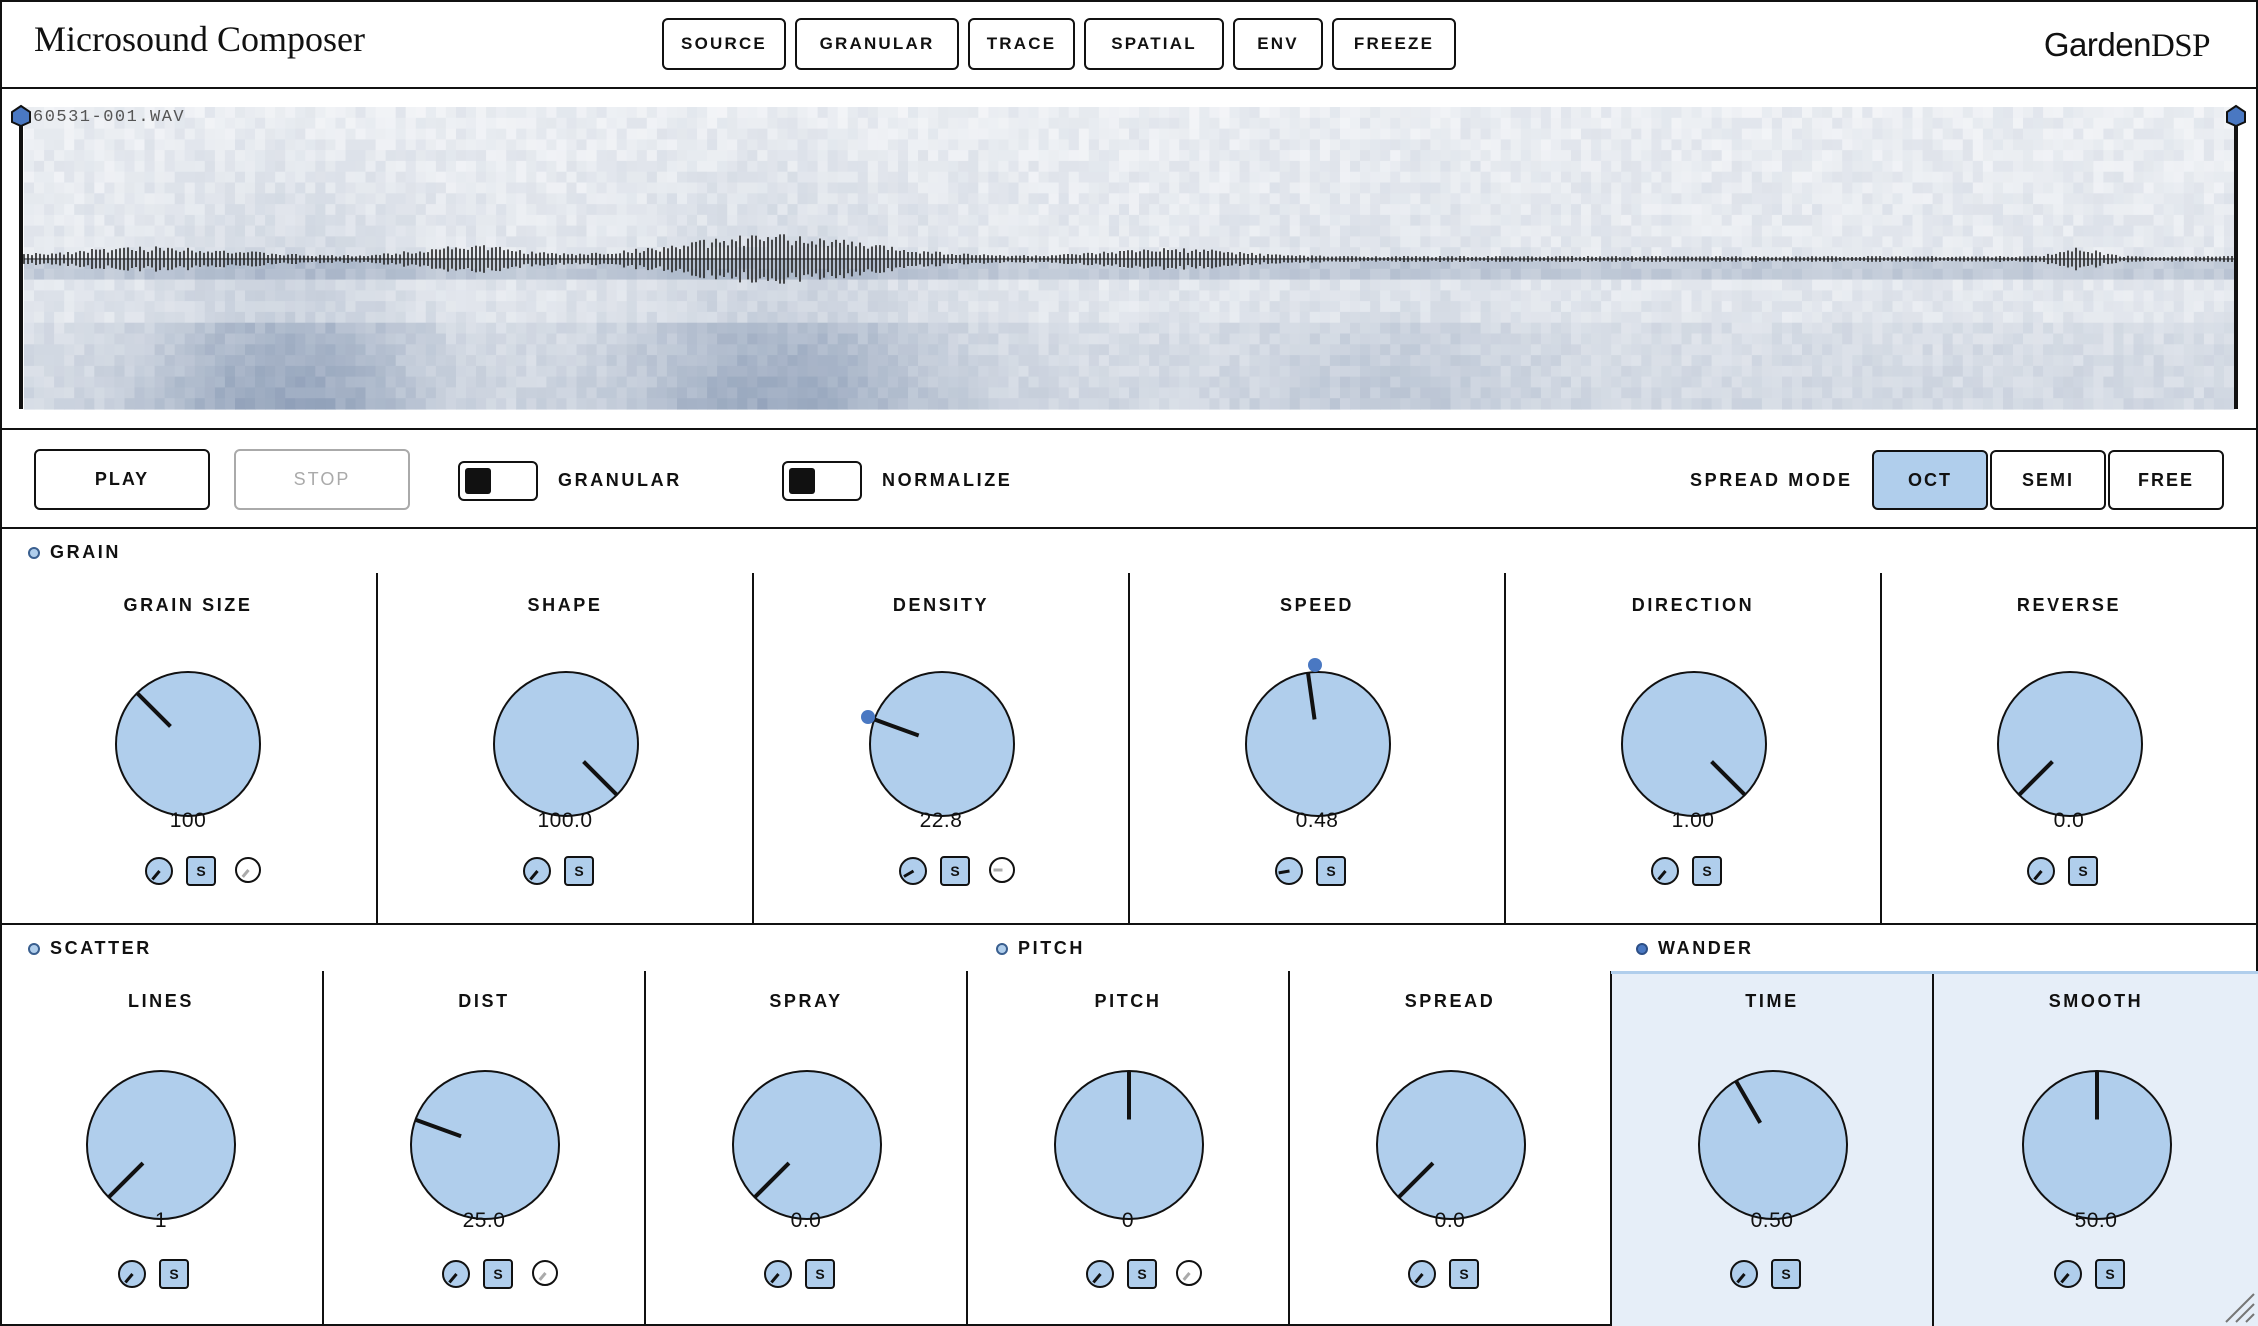 This screenshot has width=2258, height=1326. Describe the element at coordinates (1693, 820) in the screenshot. I see `param-value: 1.00` at that location.